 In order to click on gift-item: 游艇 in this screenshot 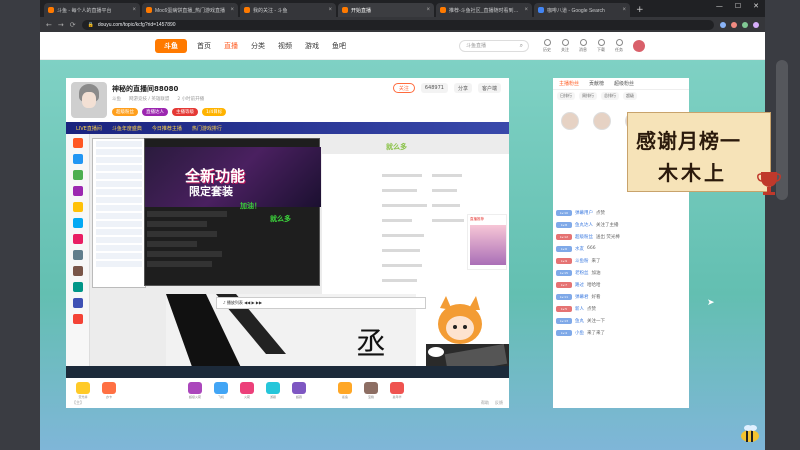, I will do `click(273, 393)`.